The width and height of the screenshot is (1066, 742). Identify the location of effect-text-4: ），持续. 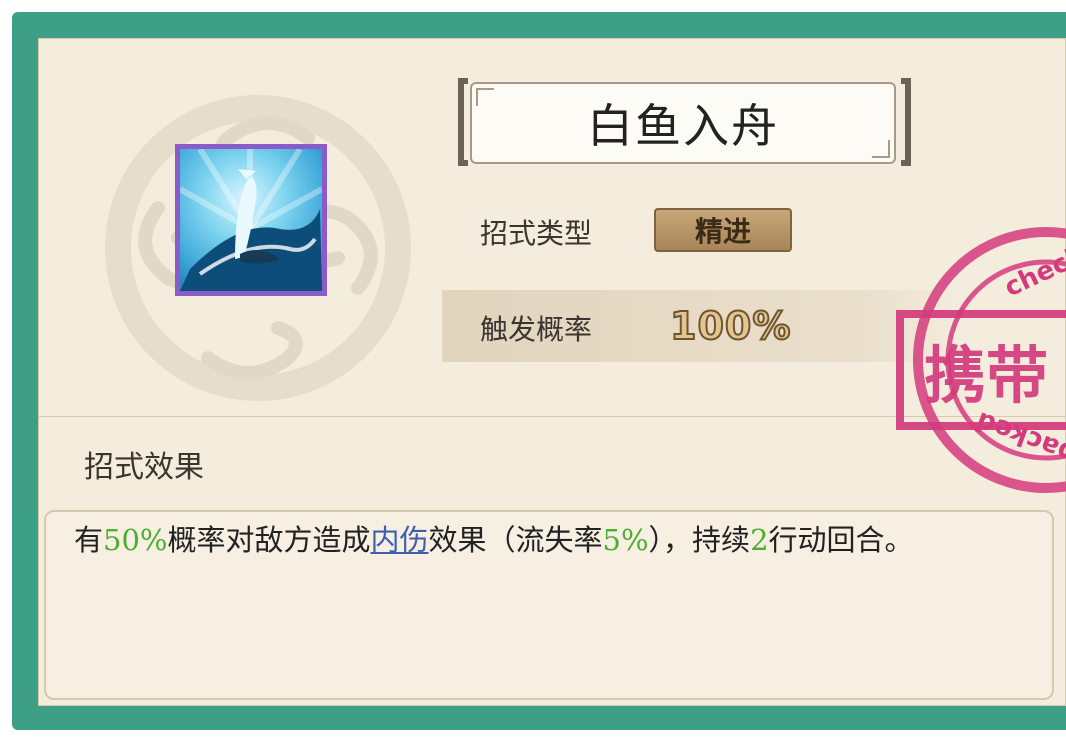
(699, 540).